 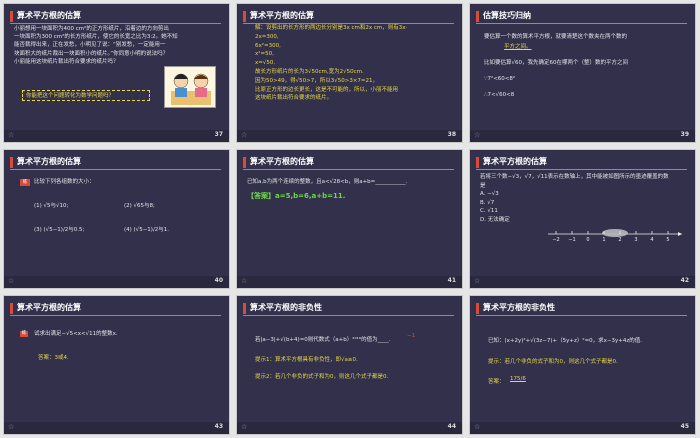 I want to click on text-line: 因为50>49，得√50>7，所以3√50>3×7=21，, so click(x=317, y=80).